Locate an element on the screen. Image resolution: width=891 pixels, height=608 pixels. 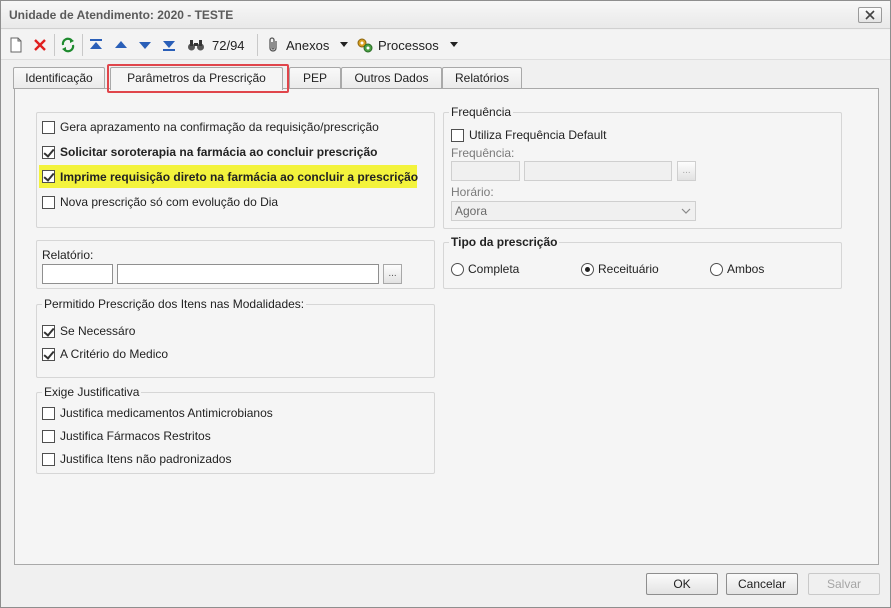
frequencia-name-input is located at coordinates (598, 171).